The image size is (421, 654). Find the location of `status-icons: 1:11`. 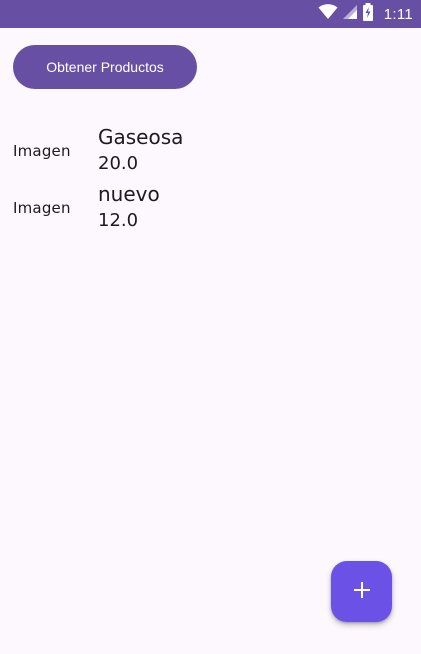

status-icons: 1:11 is located at coordinates (365, 14).